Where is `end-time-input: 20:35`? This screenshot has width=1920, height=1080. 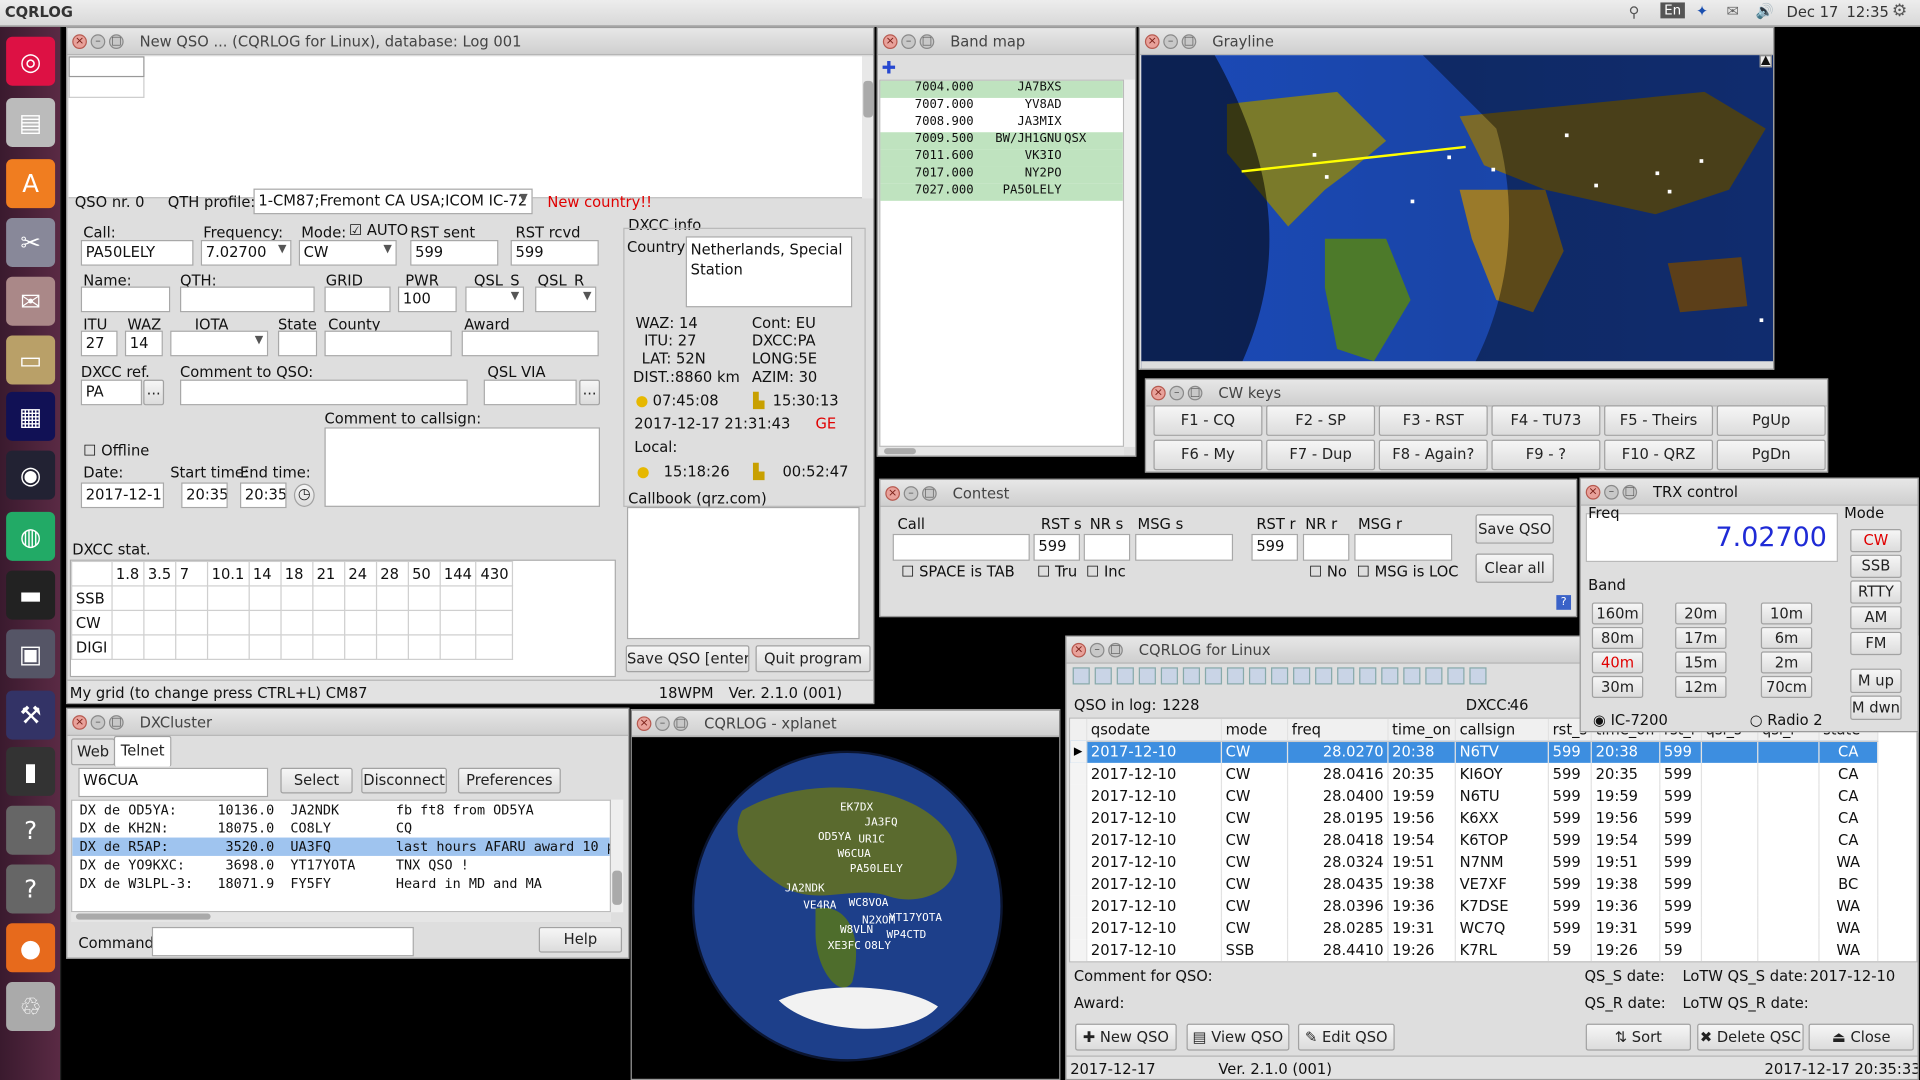 end-time-input: 20:35 is located at coordinates (263, 495).